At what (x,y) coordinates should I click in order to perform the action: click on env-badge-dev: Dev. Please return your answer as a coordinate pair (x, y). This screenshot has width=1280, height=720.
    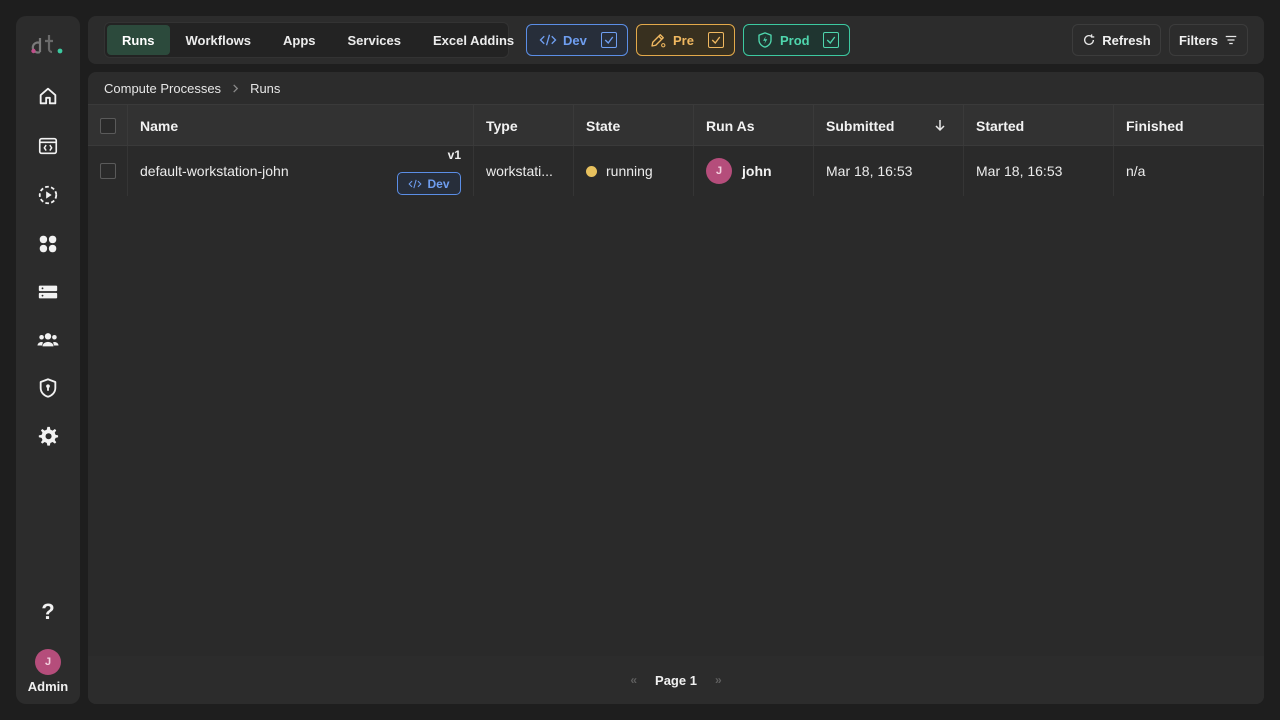
    Looking at the image, I should click on (429, 183).